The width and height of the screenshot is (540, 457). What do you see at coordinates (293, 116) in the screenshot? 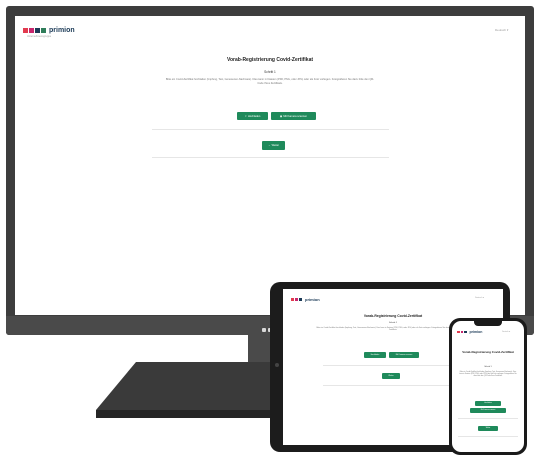
I see `camera-scan-button: ▣ Mit Kamera scannen` at bounding box center [293, 116].